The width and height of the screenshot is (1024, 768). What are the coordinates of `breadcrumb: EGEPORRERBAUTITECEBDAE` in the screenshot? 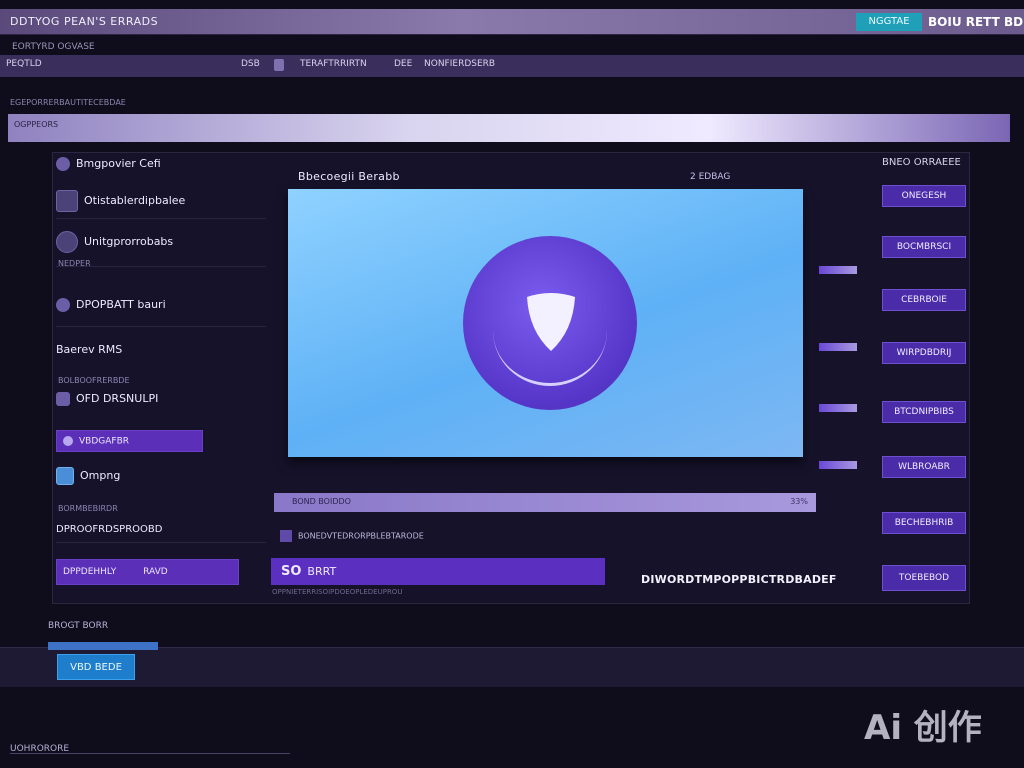 It's located at (68, 102).